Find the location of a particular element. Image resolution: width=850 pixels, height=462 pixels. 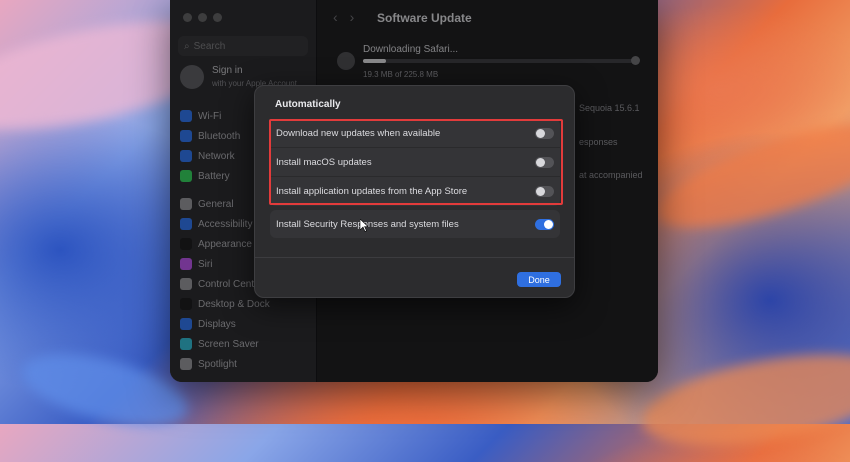

security-updates-toggle is located at coordinates (544, 224).